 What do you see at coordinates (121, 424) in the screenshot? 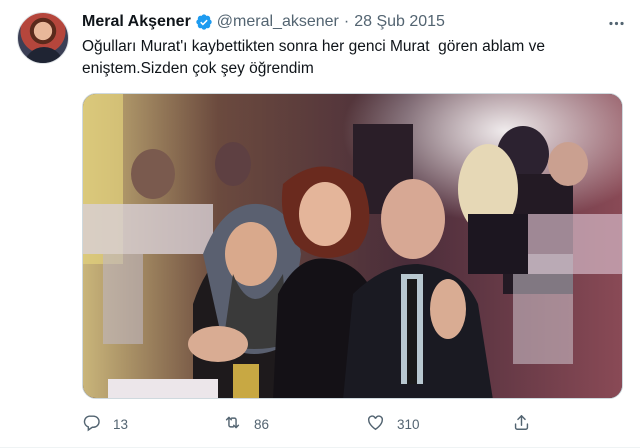
I see `reply-count: 13` at bounding box center [121, 424].